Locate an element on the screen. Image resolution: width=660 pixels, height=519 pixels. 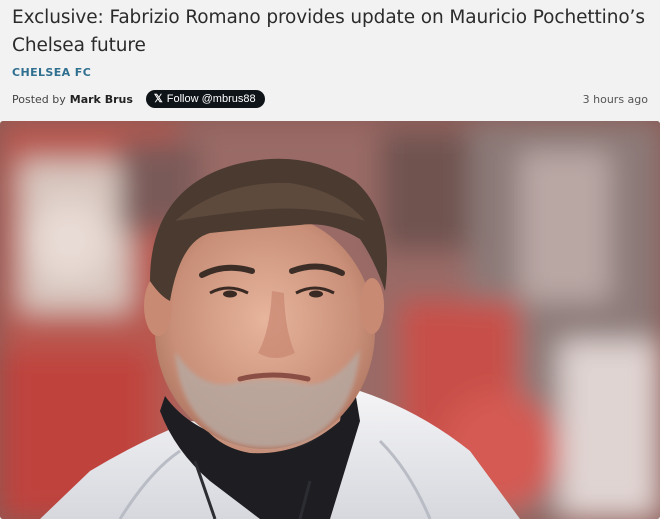
author-link: Mark Brus is located at coordinates (101, 99).